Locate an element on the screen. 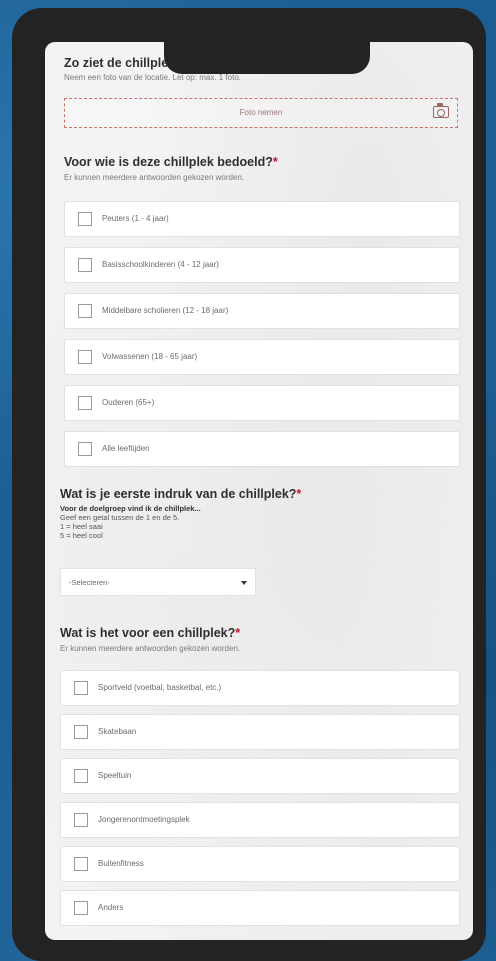  type-option-2: Skatebaan is located at coordinates (260, 732).